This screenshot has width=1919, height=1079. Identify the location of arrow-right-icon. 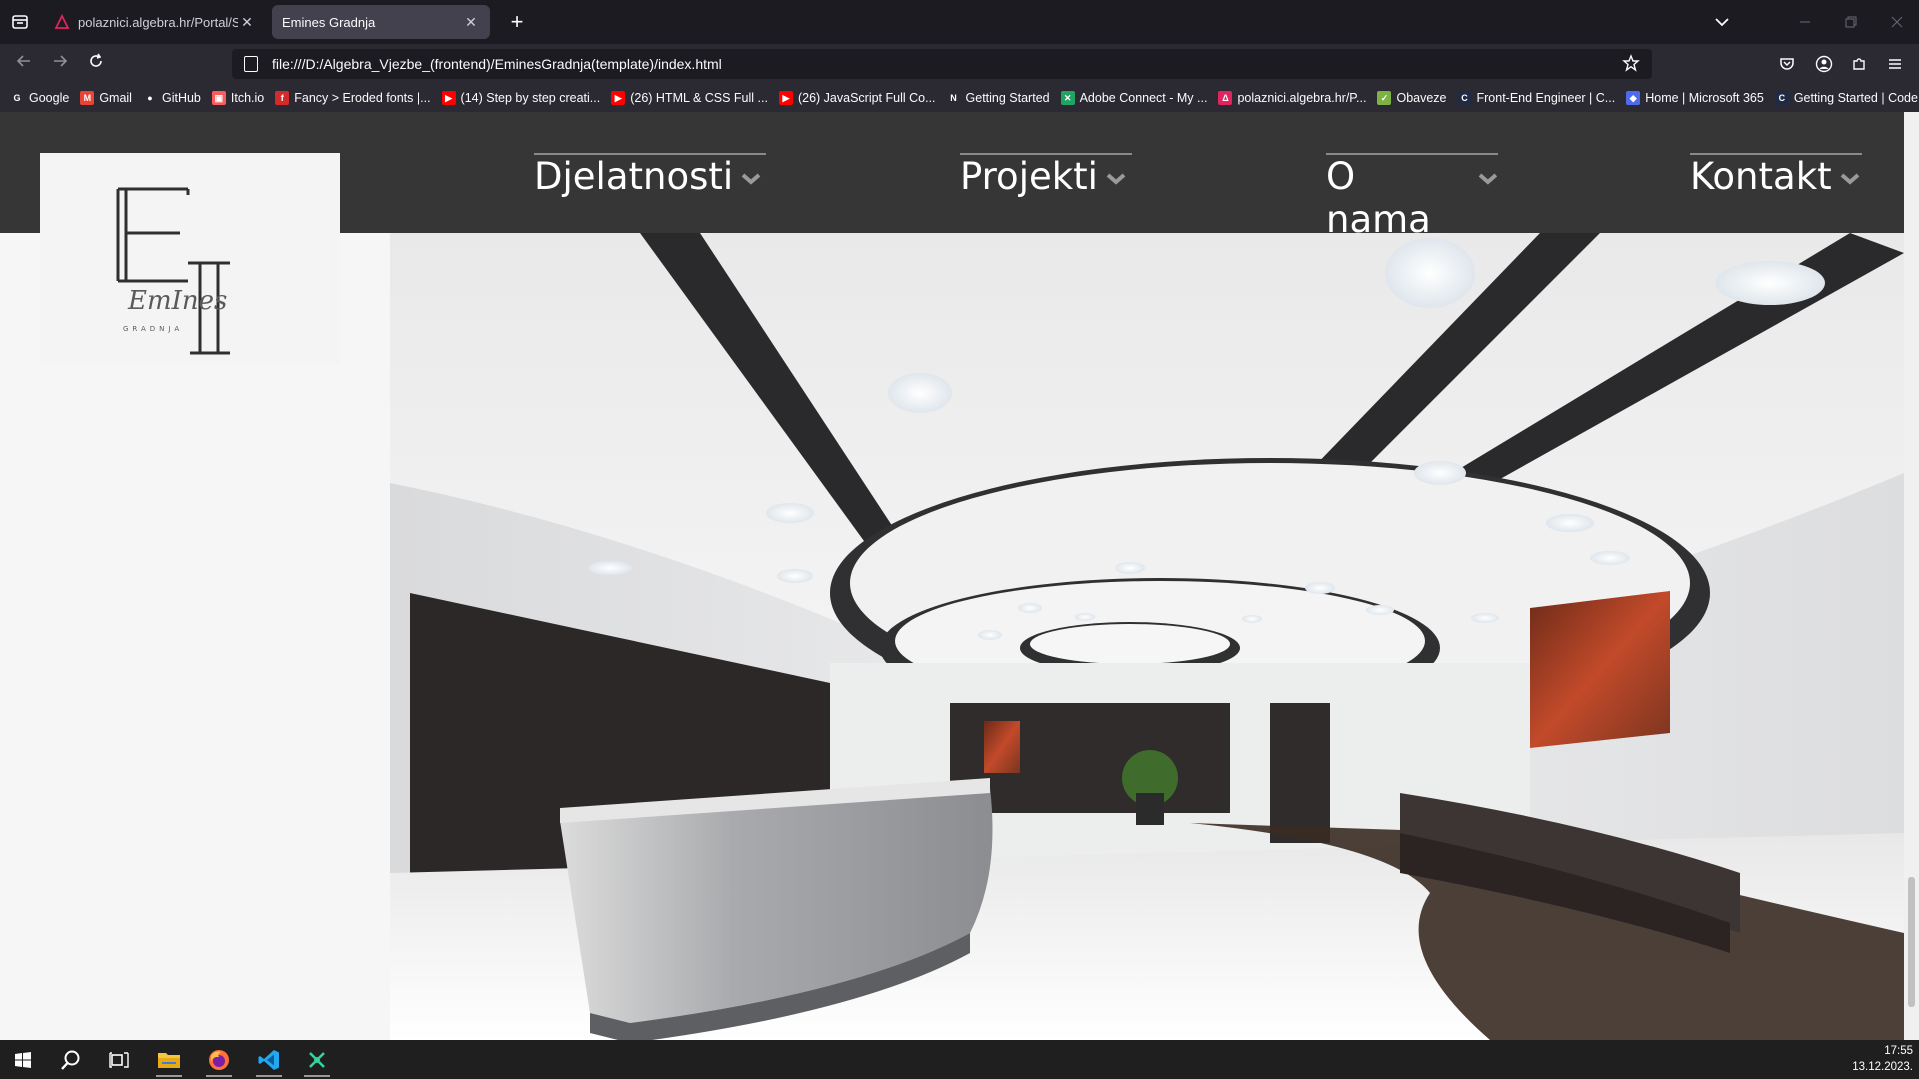
(61, 61).